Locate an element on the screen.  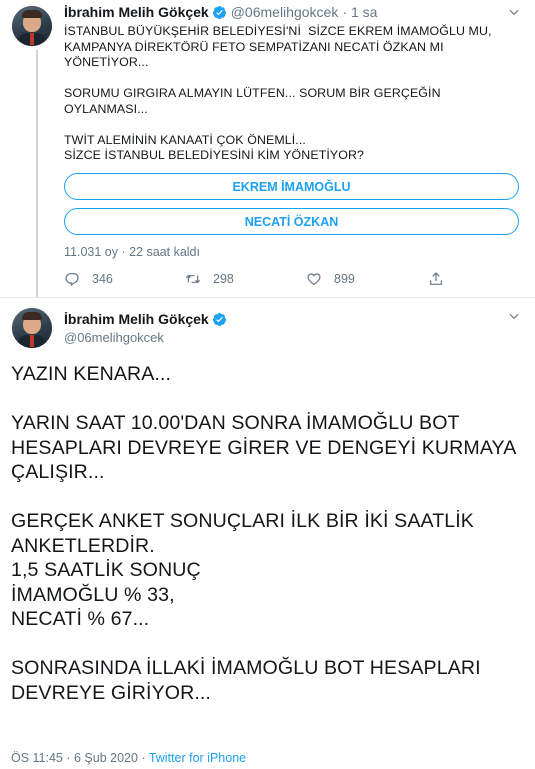
share-button is located at coordinates (436, 279).